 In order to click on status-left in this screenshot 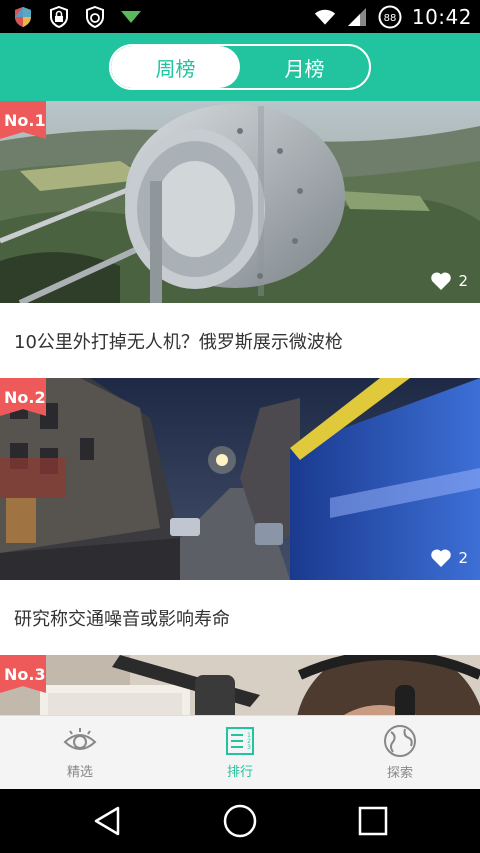, I will do `click(77, 16)`.